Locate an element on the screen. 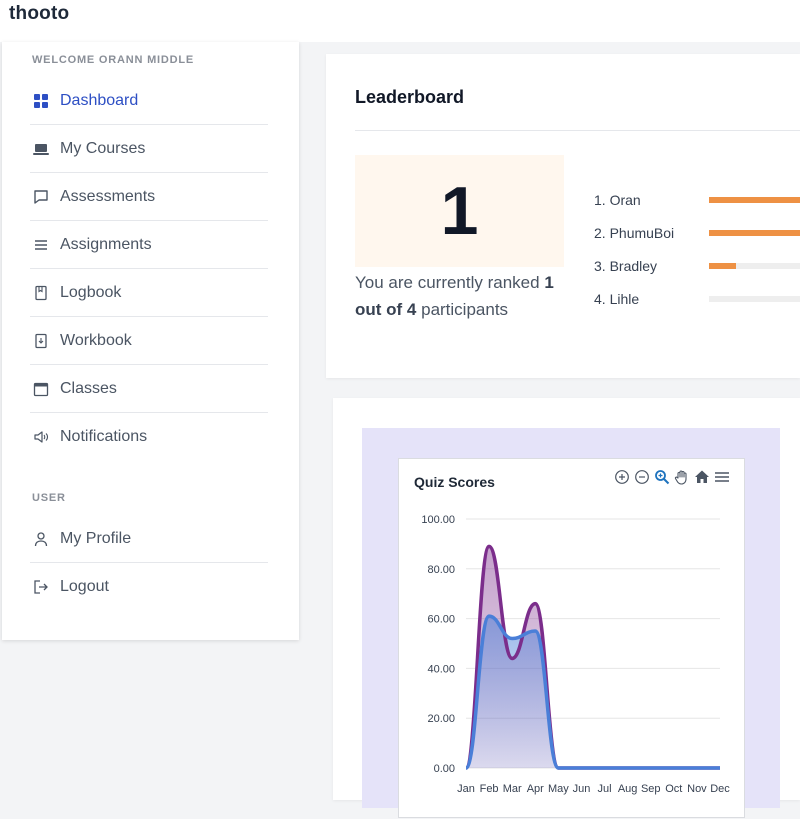 The image size is (800, 819). x-tick-label: Oct is located at coordinates (673, 789).